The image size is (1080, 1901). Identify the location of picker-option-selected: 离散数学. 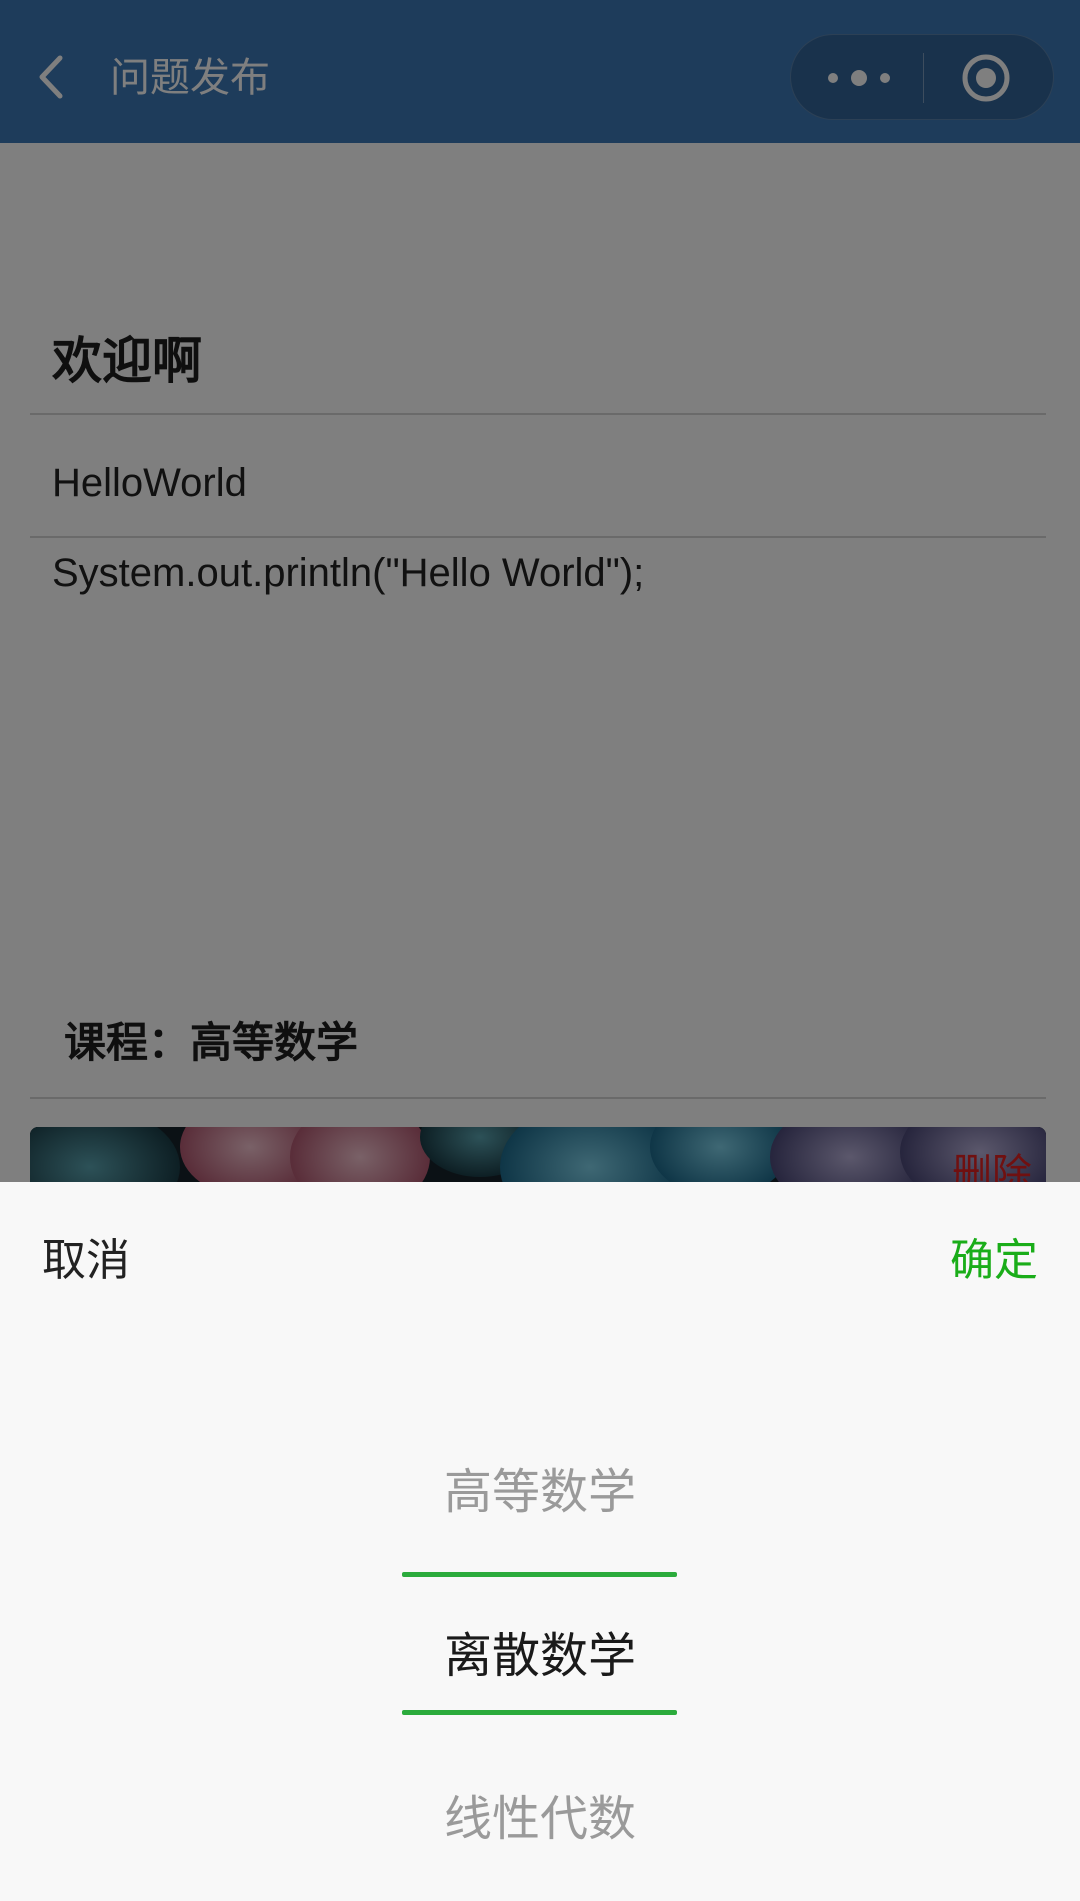
(540, 1651).